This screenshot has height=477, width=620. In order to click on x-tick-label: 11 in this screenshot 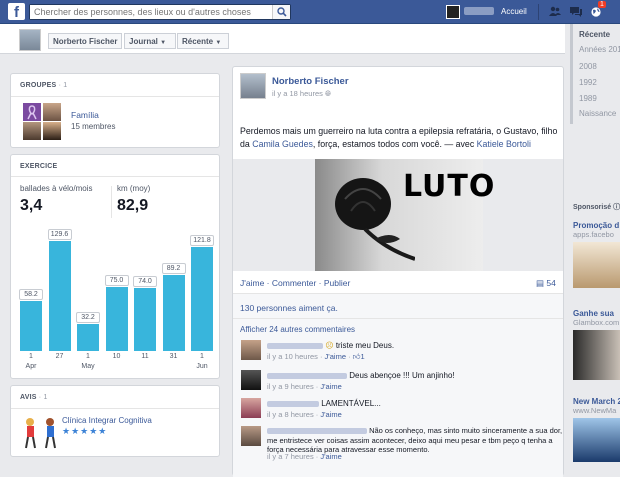, I will do `click(145, 356)`.